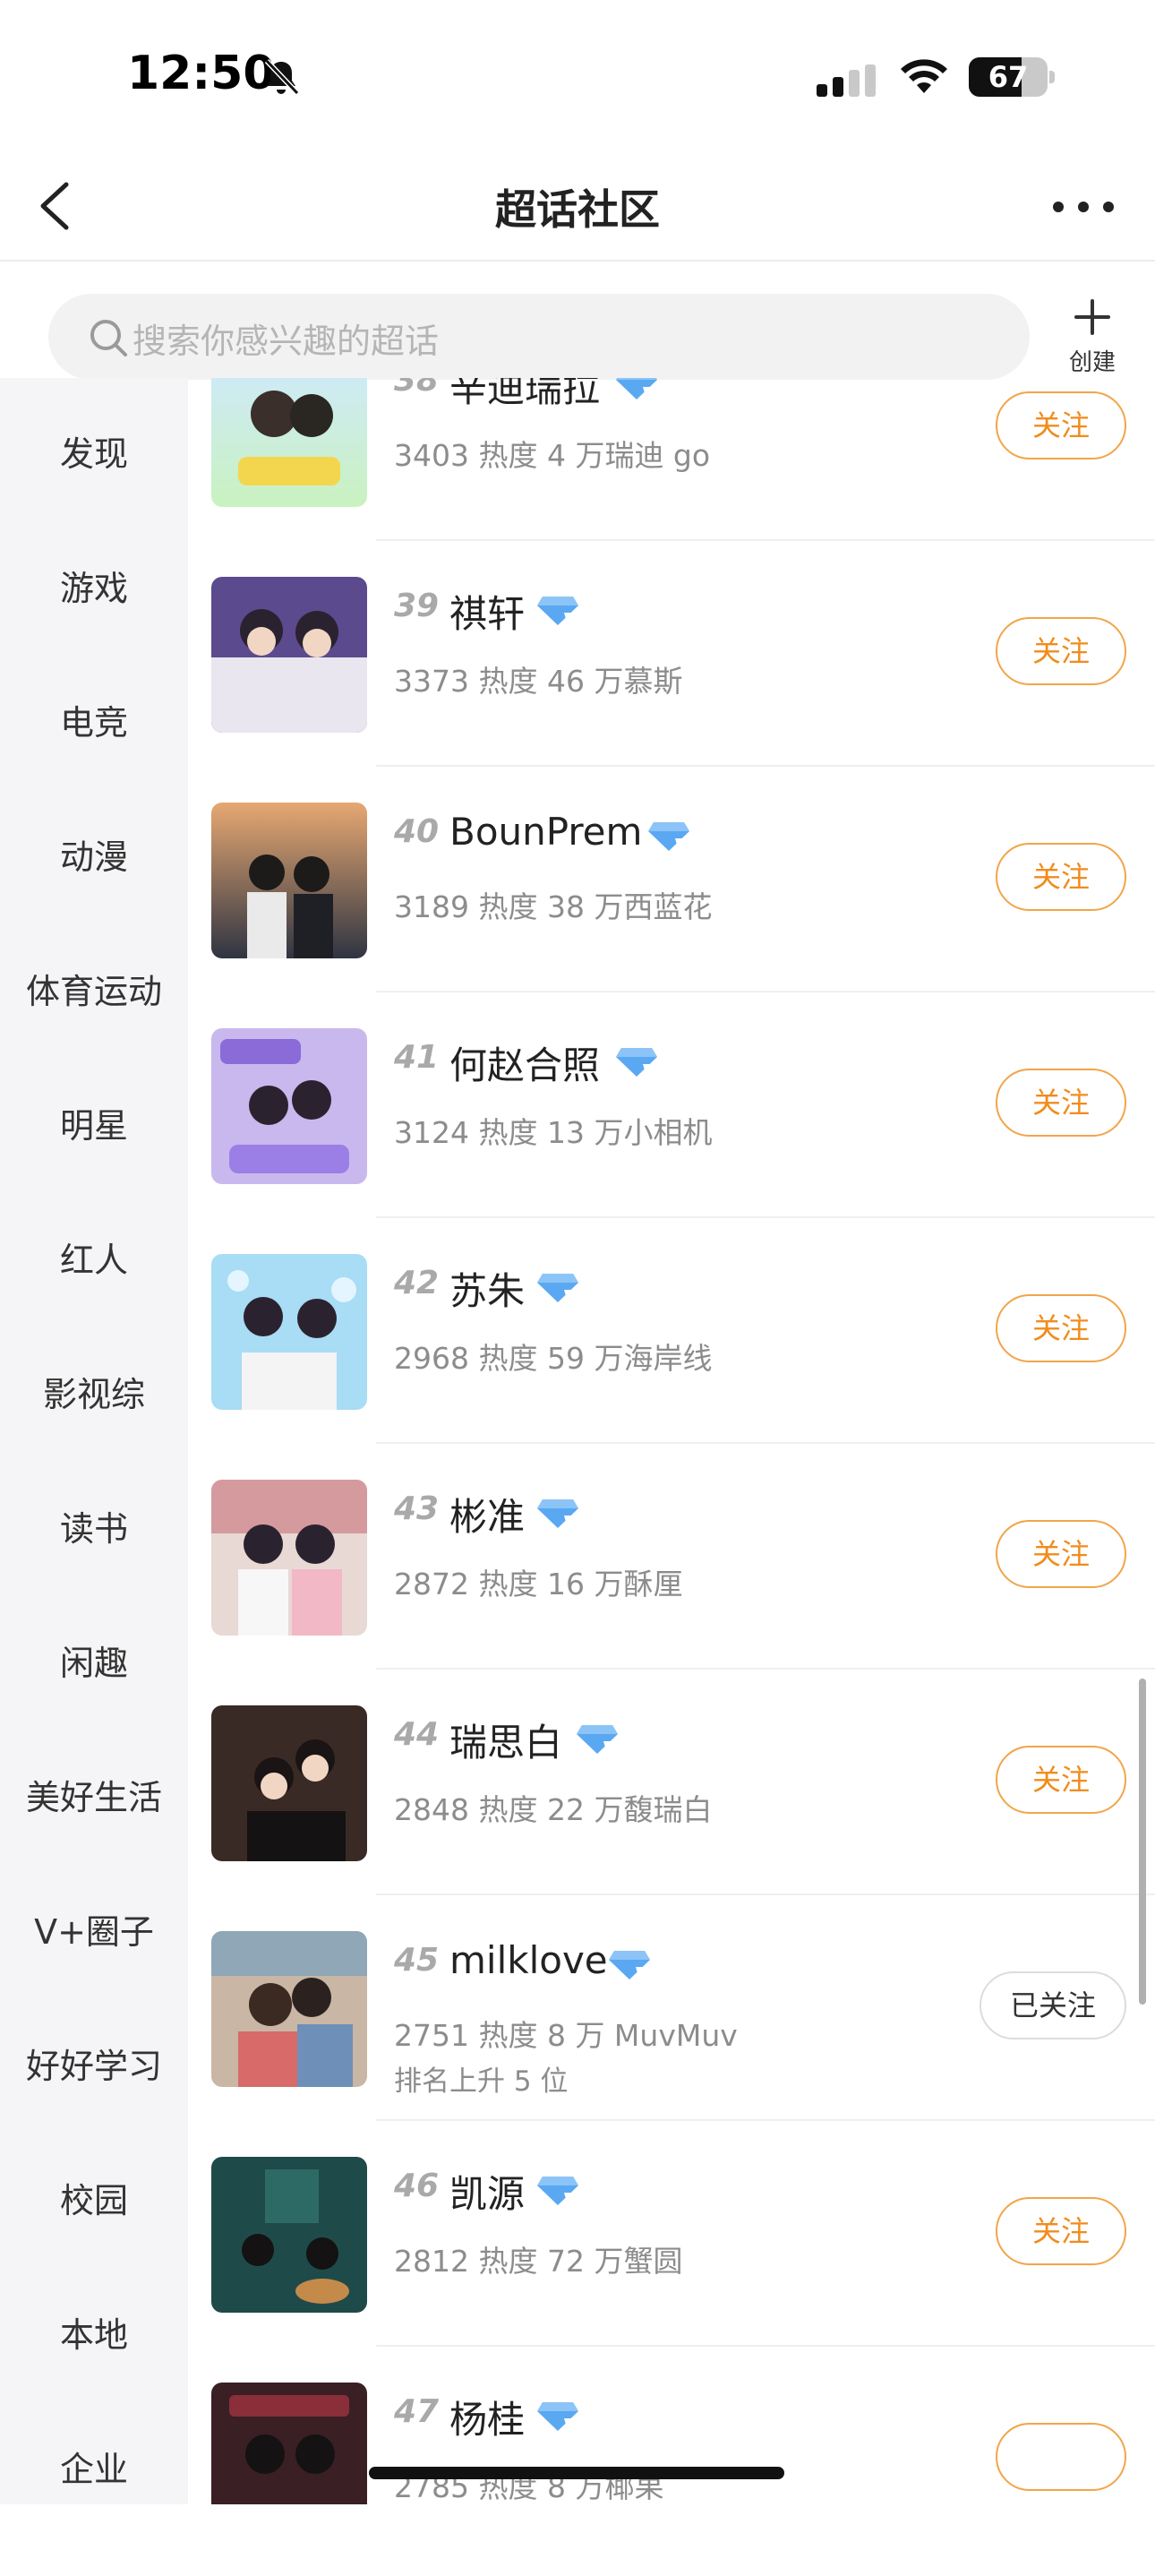 The image size is (1155, 2576). I want to click on list-item: 38 辛迪瑞拉 3403 热度 4 万瑞迪 go 关注, so click(671, 459).